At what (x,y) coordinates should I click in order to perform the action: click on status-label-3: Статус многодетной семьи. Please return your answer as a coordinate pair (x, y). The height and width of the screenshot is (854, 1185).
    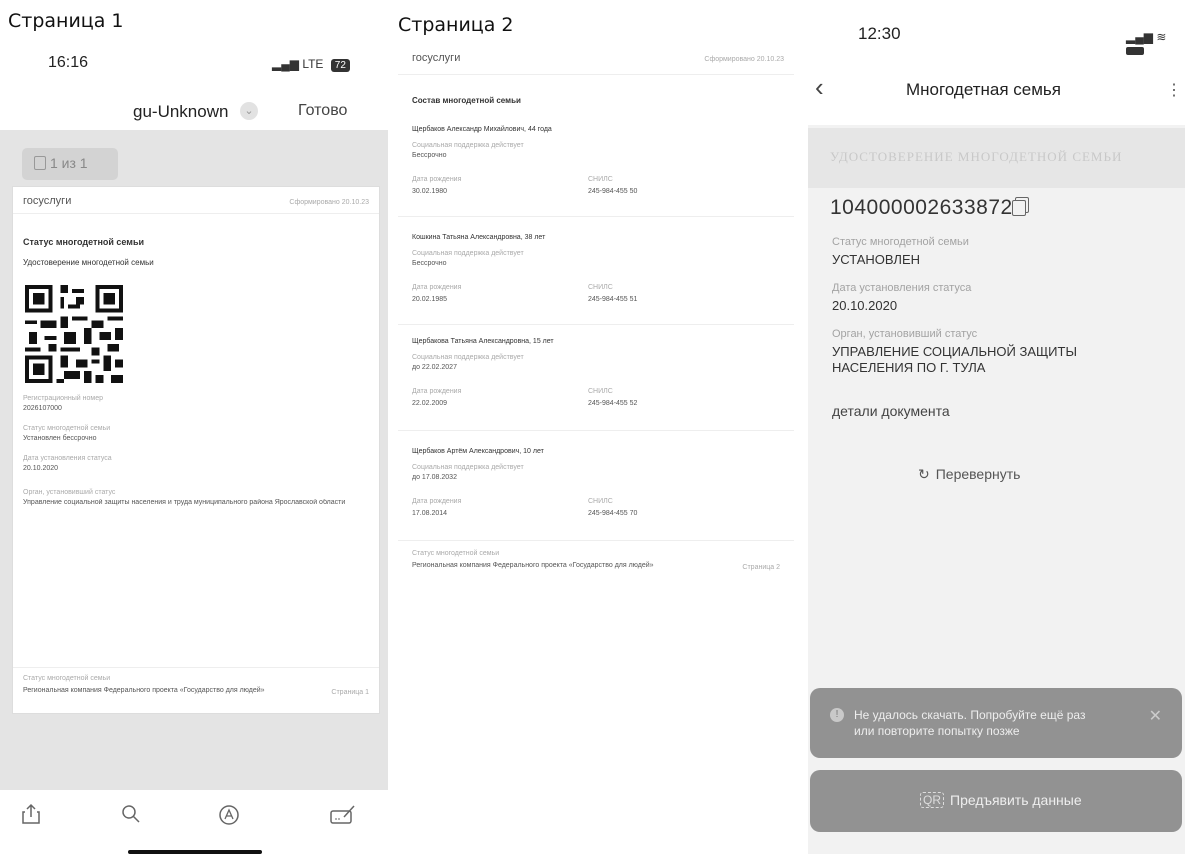
    Looking at the image, I should click on (900, 242).